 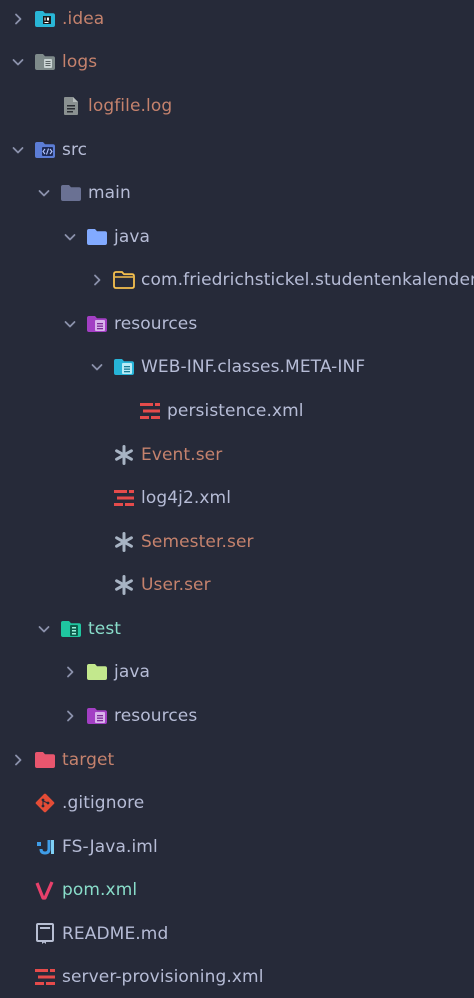 I want to click on tree-item-readme: README.md, so click(x=237, y=934).